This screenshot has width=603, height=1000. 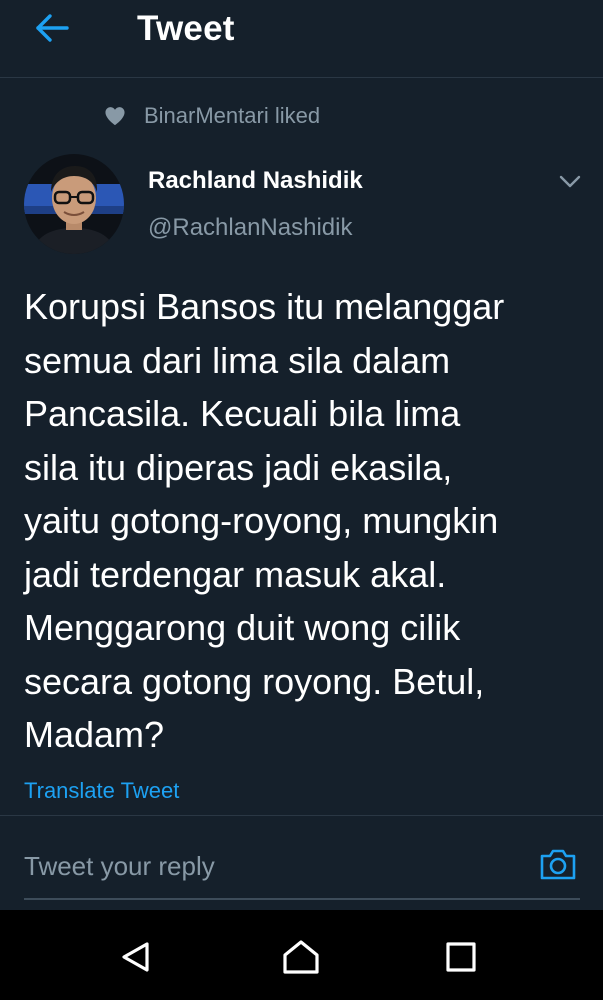 I want to click on chevron-down-icon, so click(x=570, y=181).